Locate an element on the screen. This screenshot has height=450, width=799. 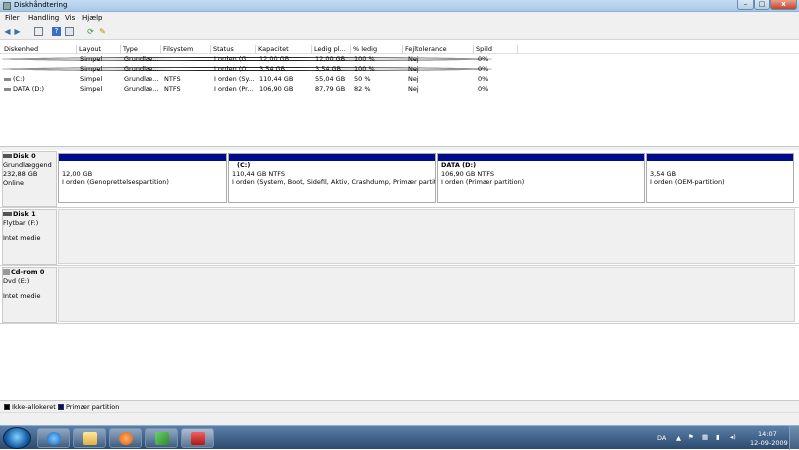
taskbar-explorer is located at coordinates (89, 438).